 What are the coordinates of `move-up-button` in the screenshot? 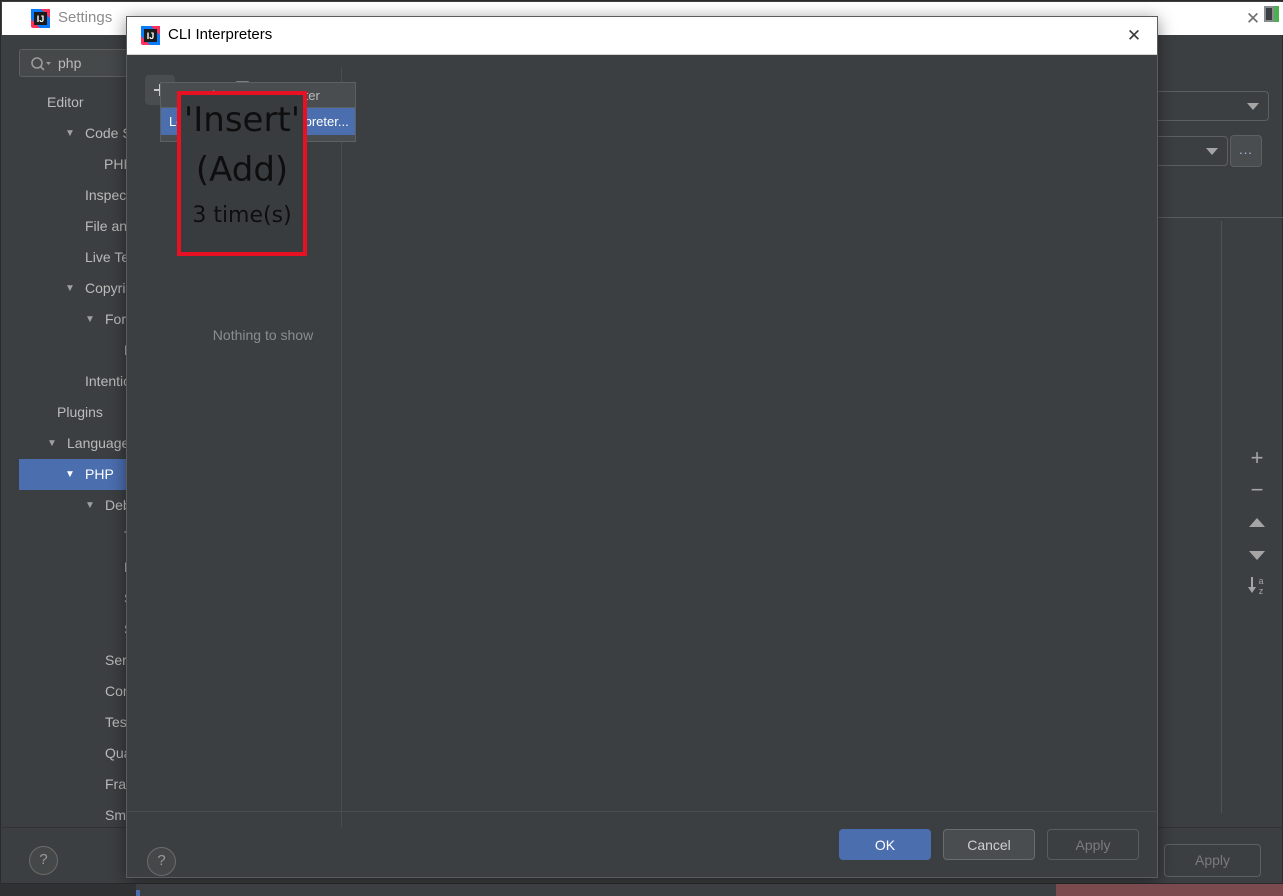 It's located at (1257, 524).